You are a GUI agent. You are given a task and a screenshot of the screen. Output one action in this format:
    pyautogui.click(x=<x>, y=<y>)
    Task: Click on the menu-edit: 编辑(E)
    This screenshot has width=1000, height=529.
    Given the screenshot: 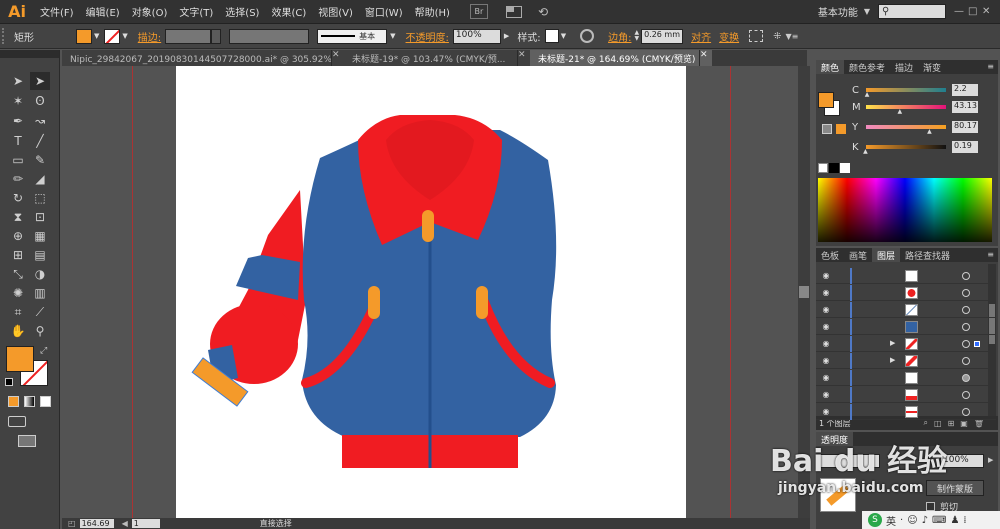 What is the action you would take?
    pyautogui.click(x=103, y=11)
    